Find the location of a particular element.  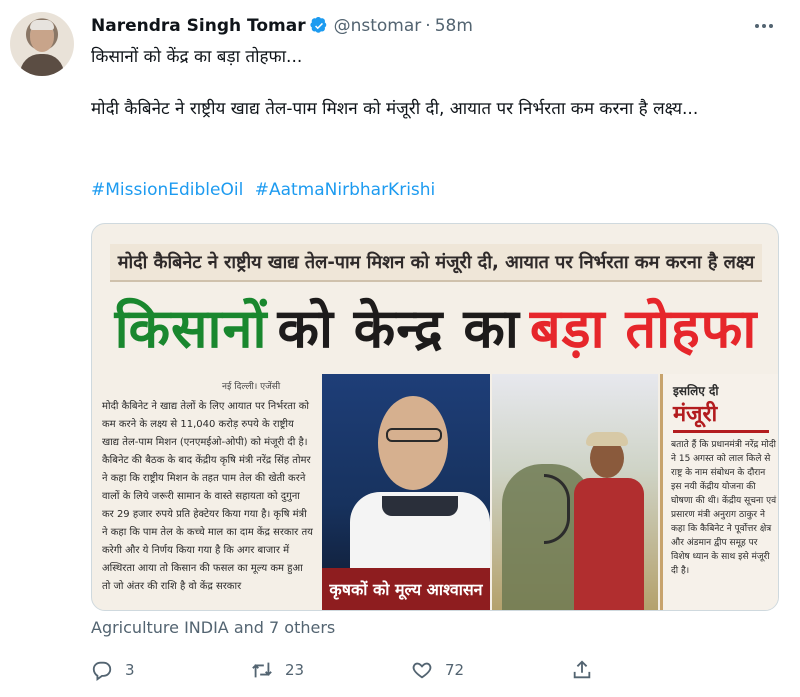

tweet-header: Narendra Singh Tomar @nstomar · 58m is located at coordinates (282, 26).